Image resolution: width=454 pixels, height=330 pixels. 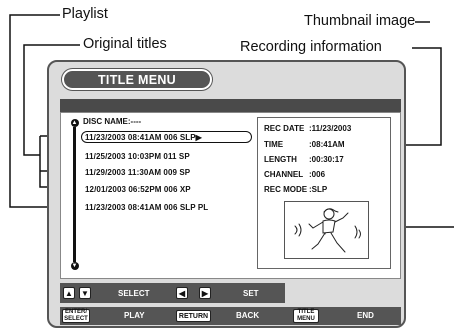 I want to click on title-item: 11/23/2003 08:41AM 006 SLP▶, so click(x=143, y=137).